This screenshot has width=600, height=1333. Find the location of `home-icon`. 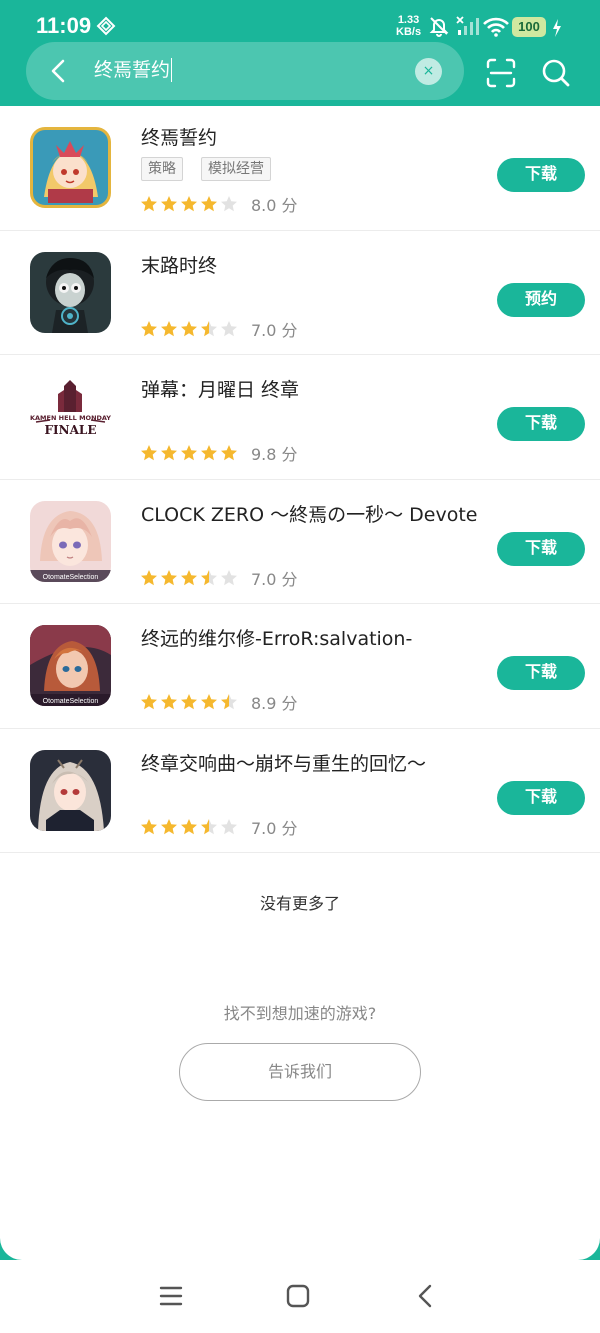

home-icon is located at coordinates (298, 1296).